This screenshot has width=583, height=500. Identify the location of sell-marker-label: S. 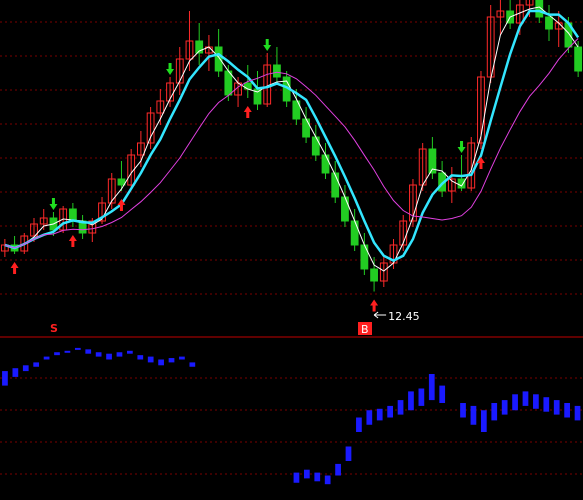
(54, 328).